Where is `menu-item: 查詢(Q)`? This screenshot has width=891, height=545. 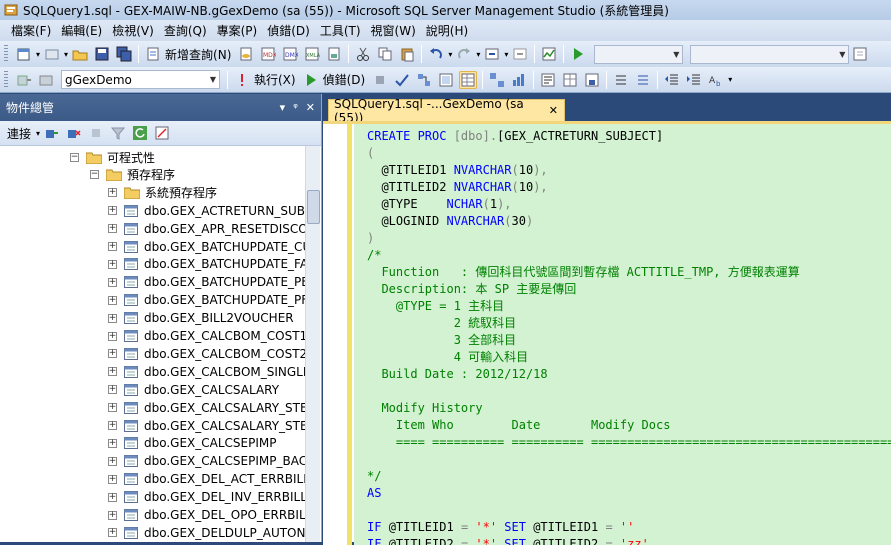
menu-item: 查詢(Q) is located at coordinates (185, 30).